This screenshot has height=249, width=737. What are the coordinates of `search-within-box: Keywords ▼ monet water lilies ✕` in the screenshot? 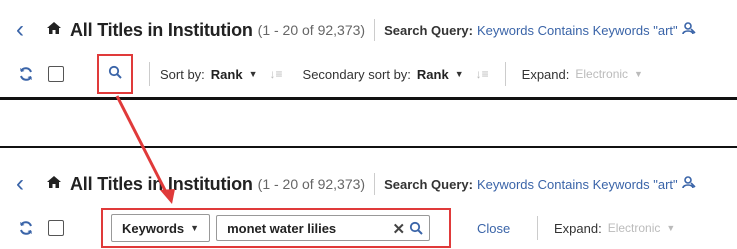 It's located at (276, 228).